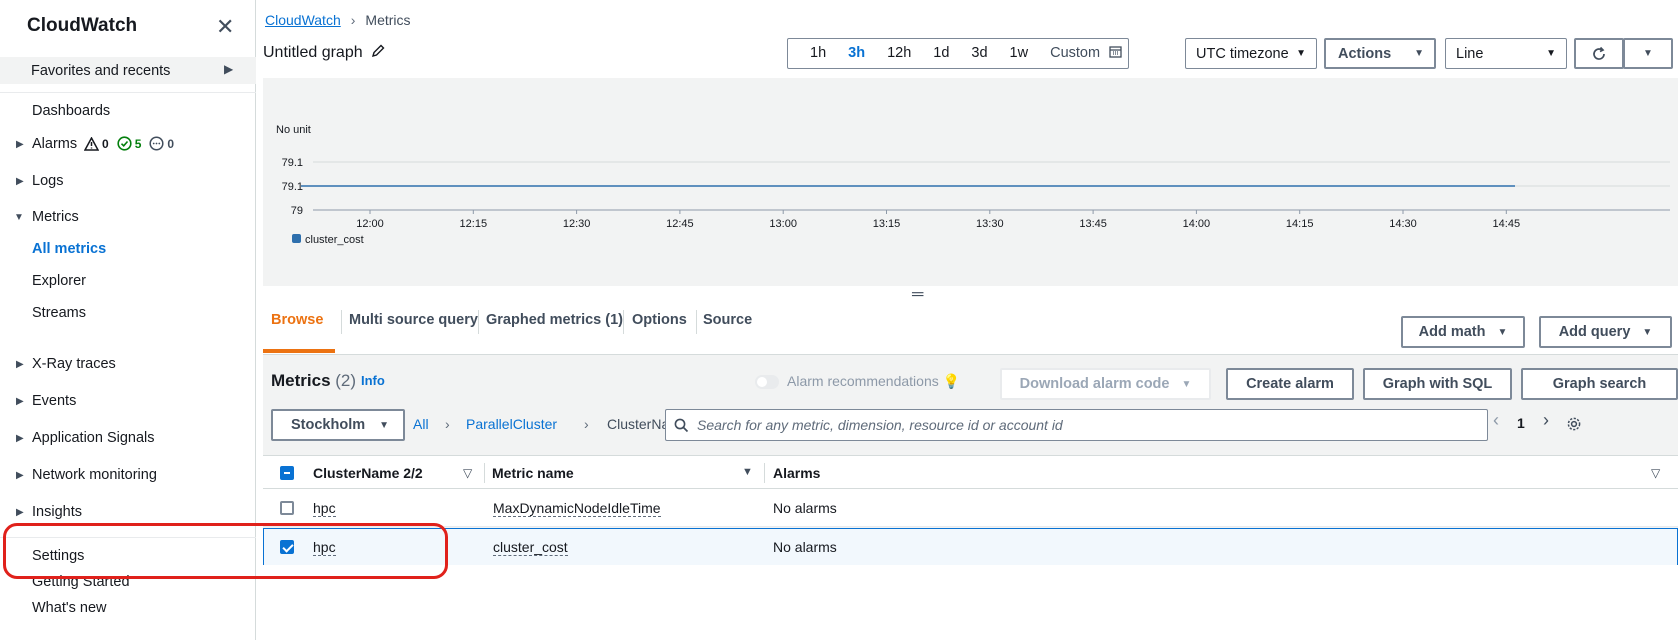 The image size is (1679, 640). I want to click on y-tick-label: 79.1, so click(292, 163).